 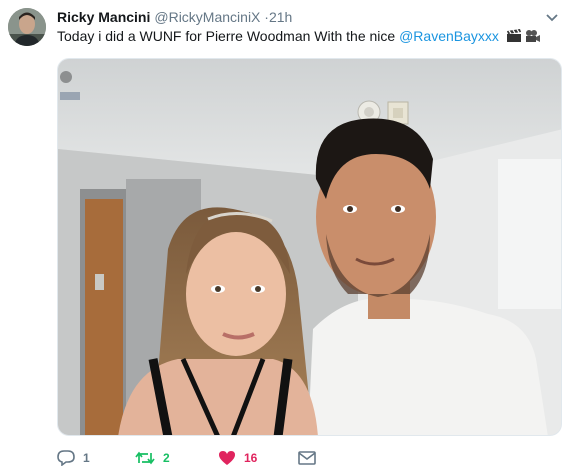 What do you see at coordinates (27, 27) in the screenshot?
I see `avatar` at bounding box center [27, 27].